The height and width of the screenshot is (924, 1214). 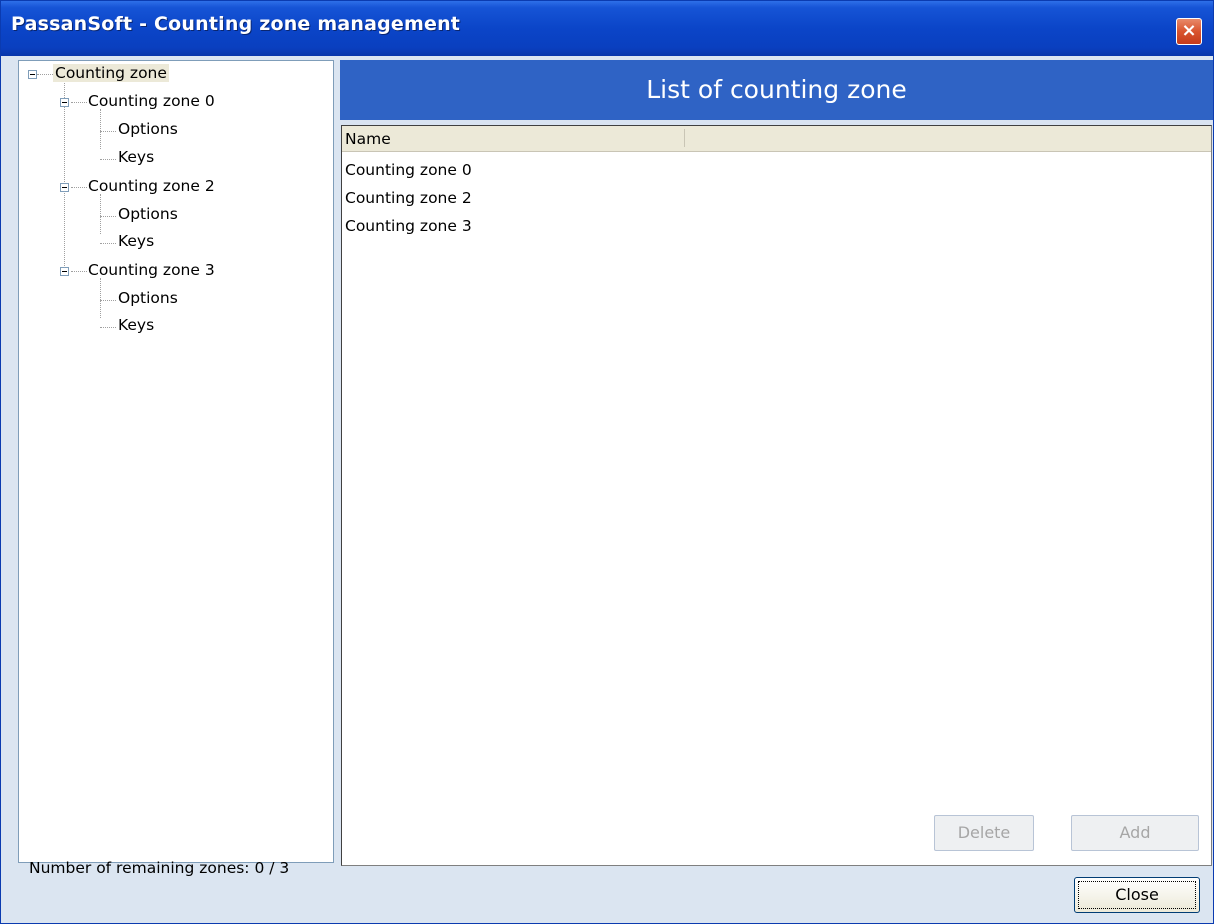 What do you see at coordinates (136, 157) in the screenshot?
I see `tree-zone-0-keys: Keys` at bounding box center [136, 157].